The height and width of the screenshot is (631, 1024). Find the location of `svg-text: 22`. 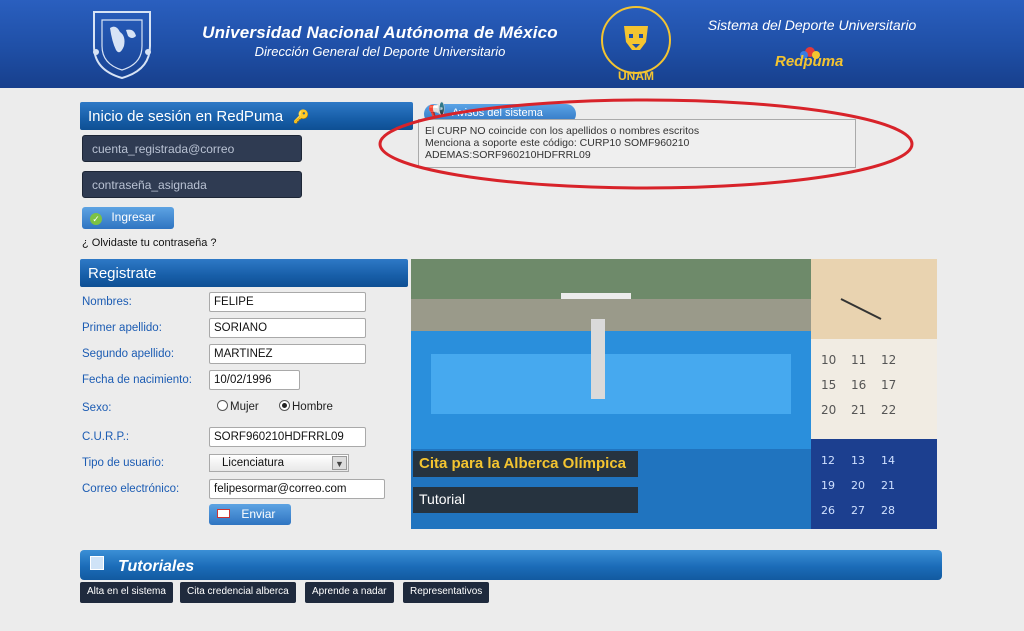

svg-text: 22 is located at coordinates (888, 410).